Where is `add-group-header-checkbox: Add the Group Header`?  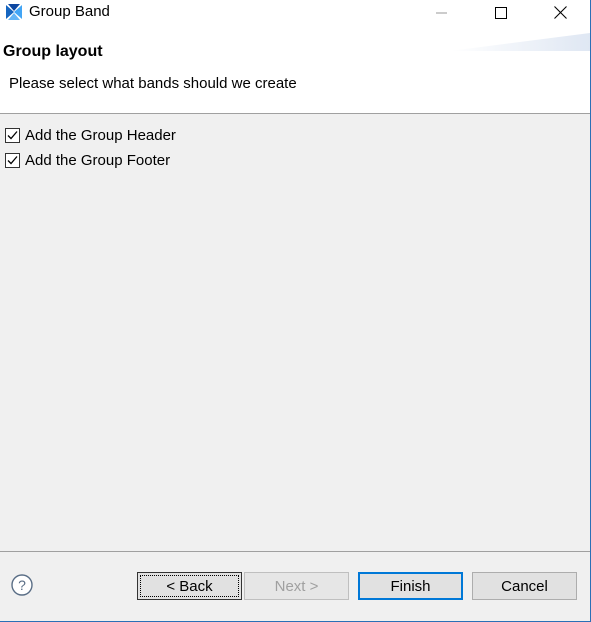
add-group-header-checkbox: Add the Group Header is located at coordinates (90, 135).